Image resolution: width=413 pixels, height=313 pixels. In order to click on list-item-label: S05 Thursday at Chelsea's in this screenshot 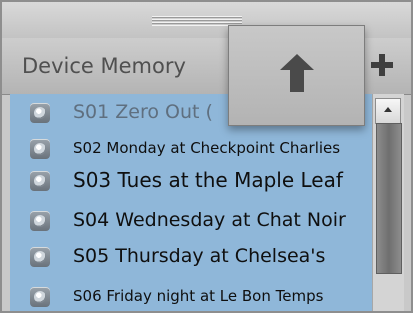, I will do `click(199, 256)`.